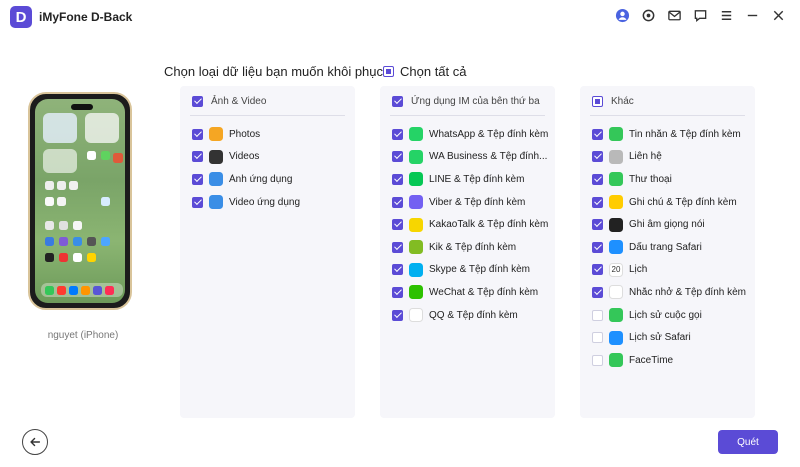 This screenshot has width=800, height=467. What do you see at coordinates (674, 15) in the screenshot?
I see `mail-icon` at bounding box center [674, 15].